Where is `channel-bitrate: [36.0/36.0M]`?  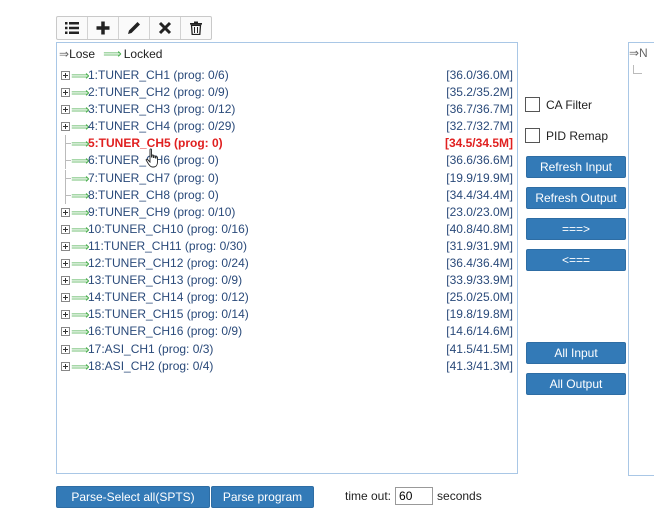 channel-bitrate: [36.0/36.0M] is located at coordinates (479, 75).